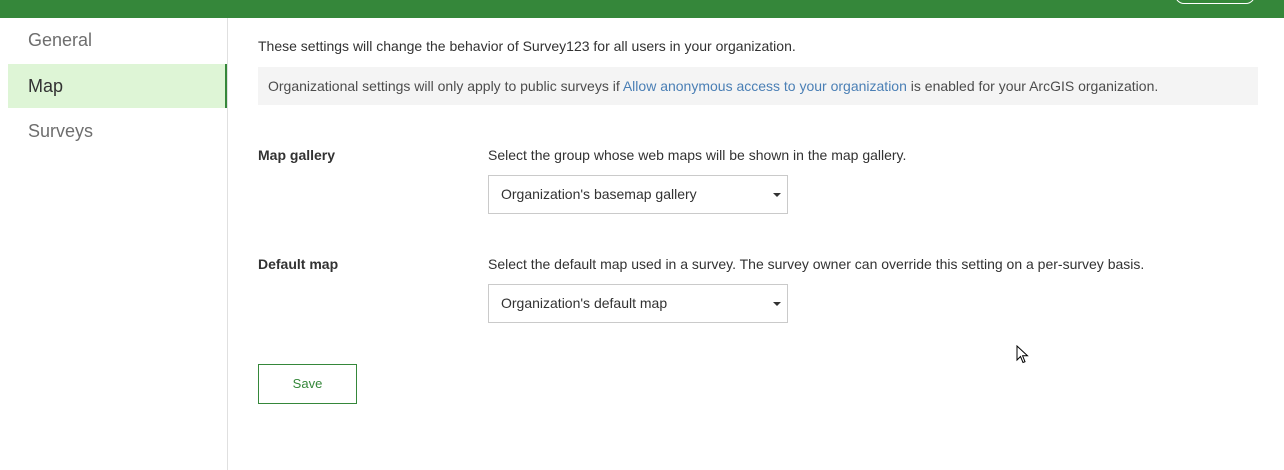 The height and width of the screenshot is (470, 1284). What do you see at coordinates (117, 40) in the screenshot?
I see `sidebar-item-general: General` at bounding box center [117, 40].